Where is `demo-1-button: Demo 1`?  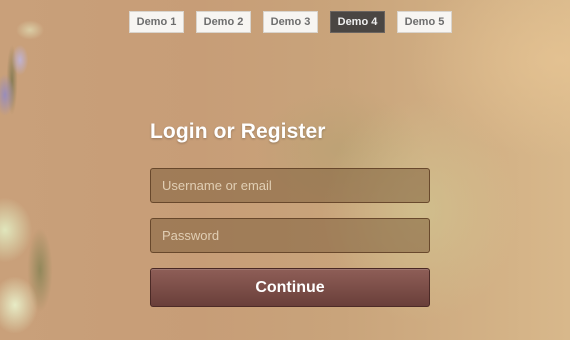 demo-1-button: Demo 1 is located at coordinates (156, 22).